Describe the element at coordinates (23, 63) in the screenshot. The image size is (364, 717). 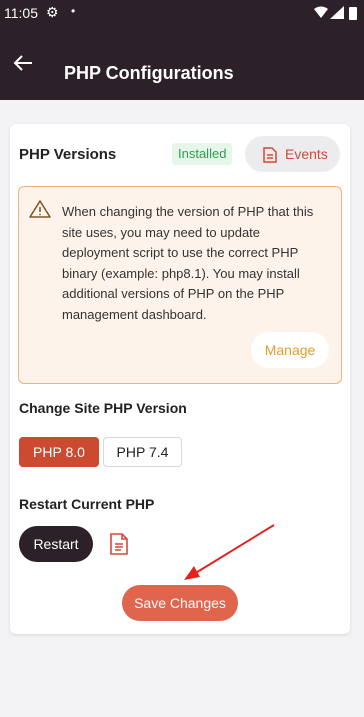
I see `back-arrow-icon` at that location.